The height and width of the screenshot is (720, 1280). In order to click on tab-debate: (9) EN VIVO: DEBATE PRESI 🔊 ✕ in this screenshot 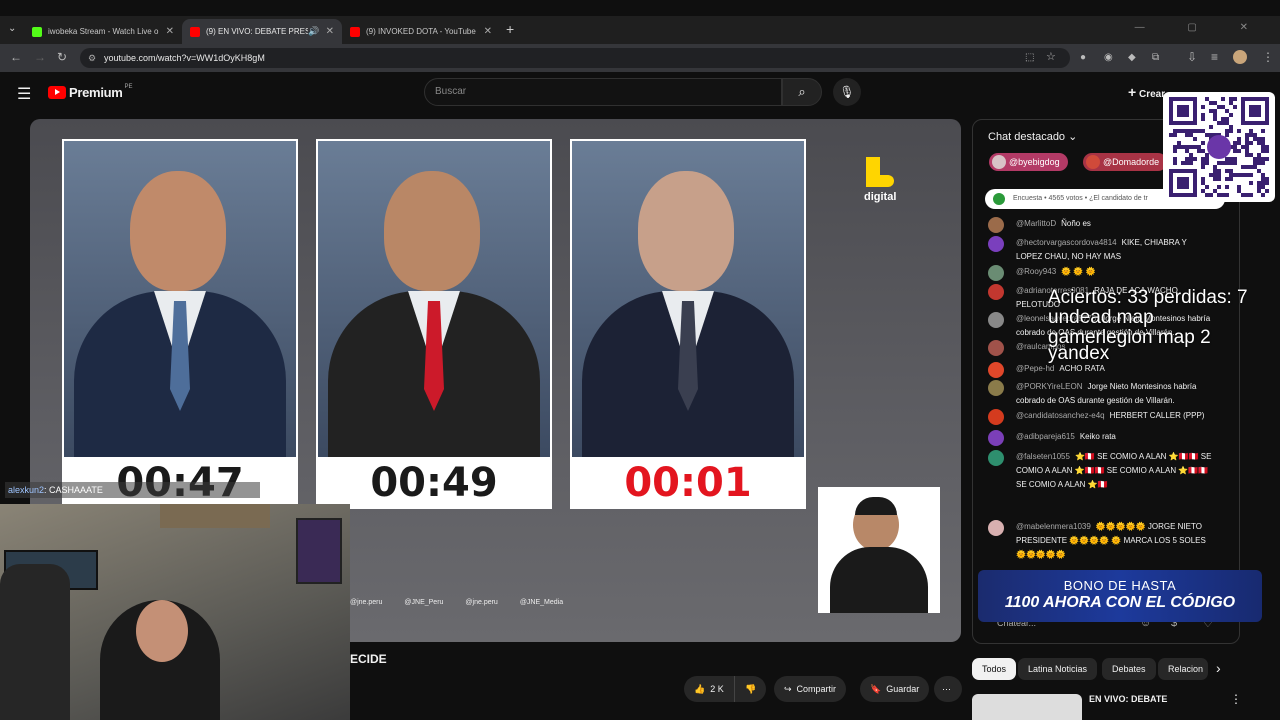, I will do `click(262, 31)`.